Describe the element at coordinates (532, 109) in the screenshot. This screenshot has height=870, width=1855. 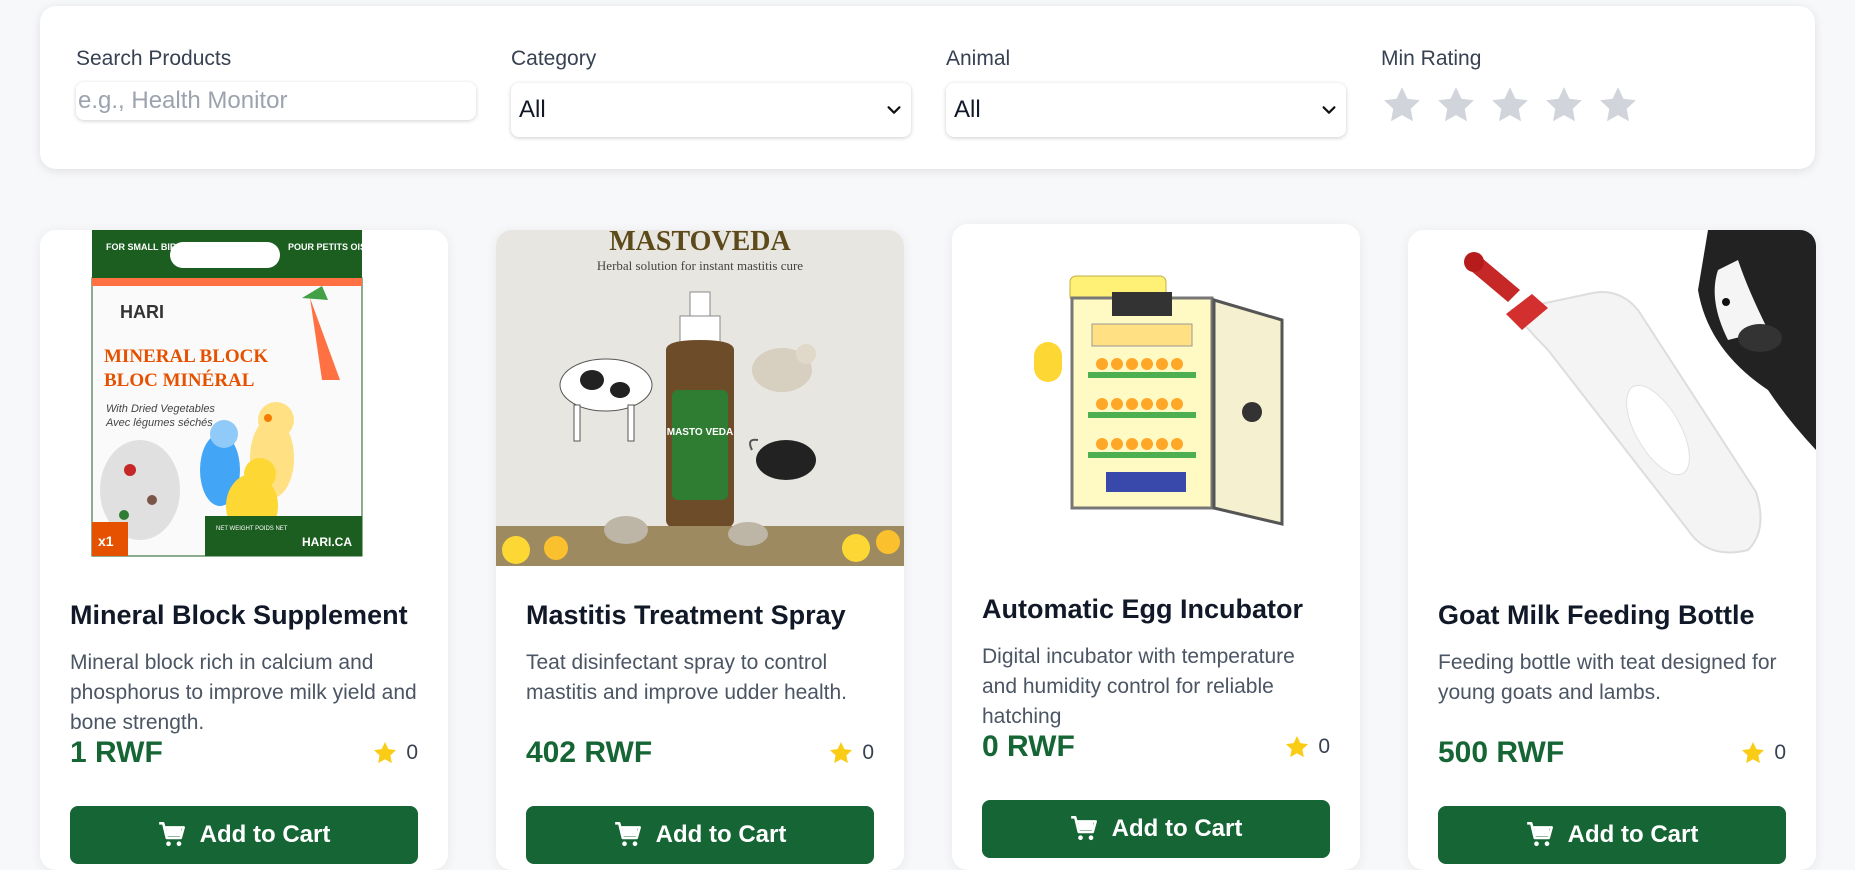
I see `category-select-value: All` at that location.